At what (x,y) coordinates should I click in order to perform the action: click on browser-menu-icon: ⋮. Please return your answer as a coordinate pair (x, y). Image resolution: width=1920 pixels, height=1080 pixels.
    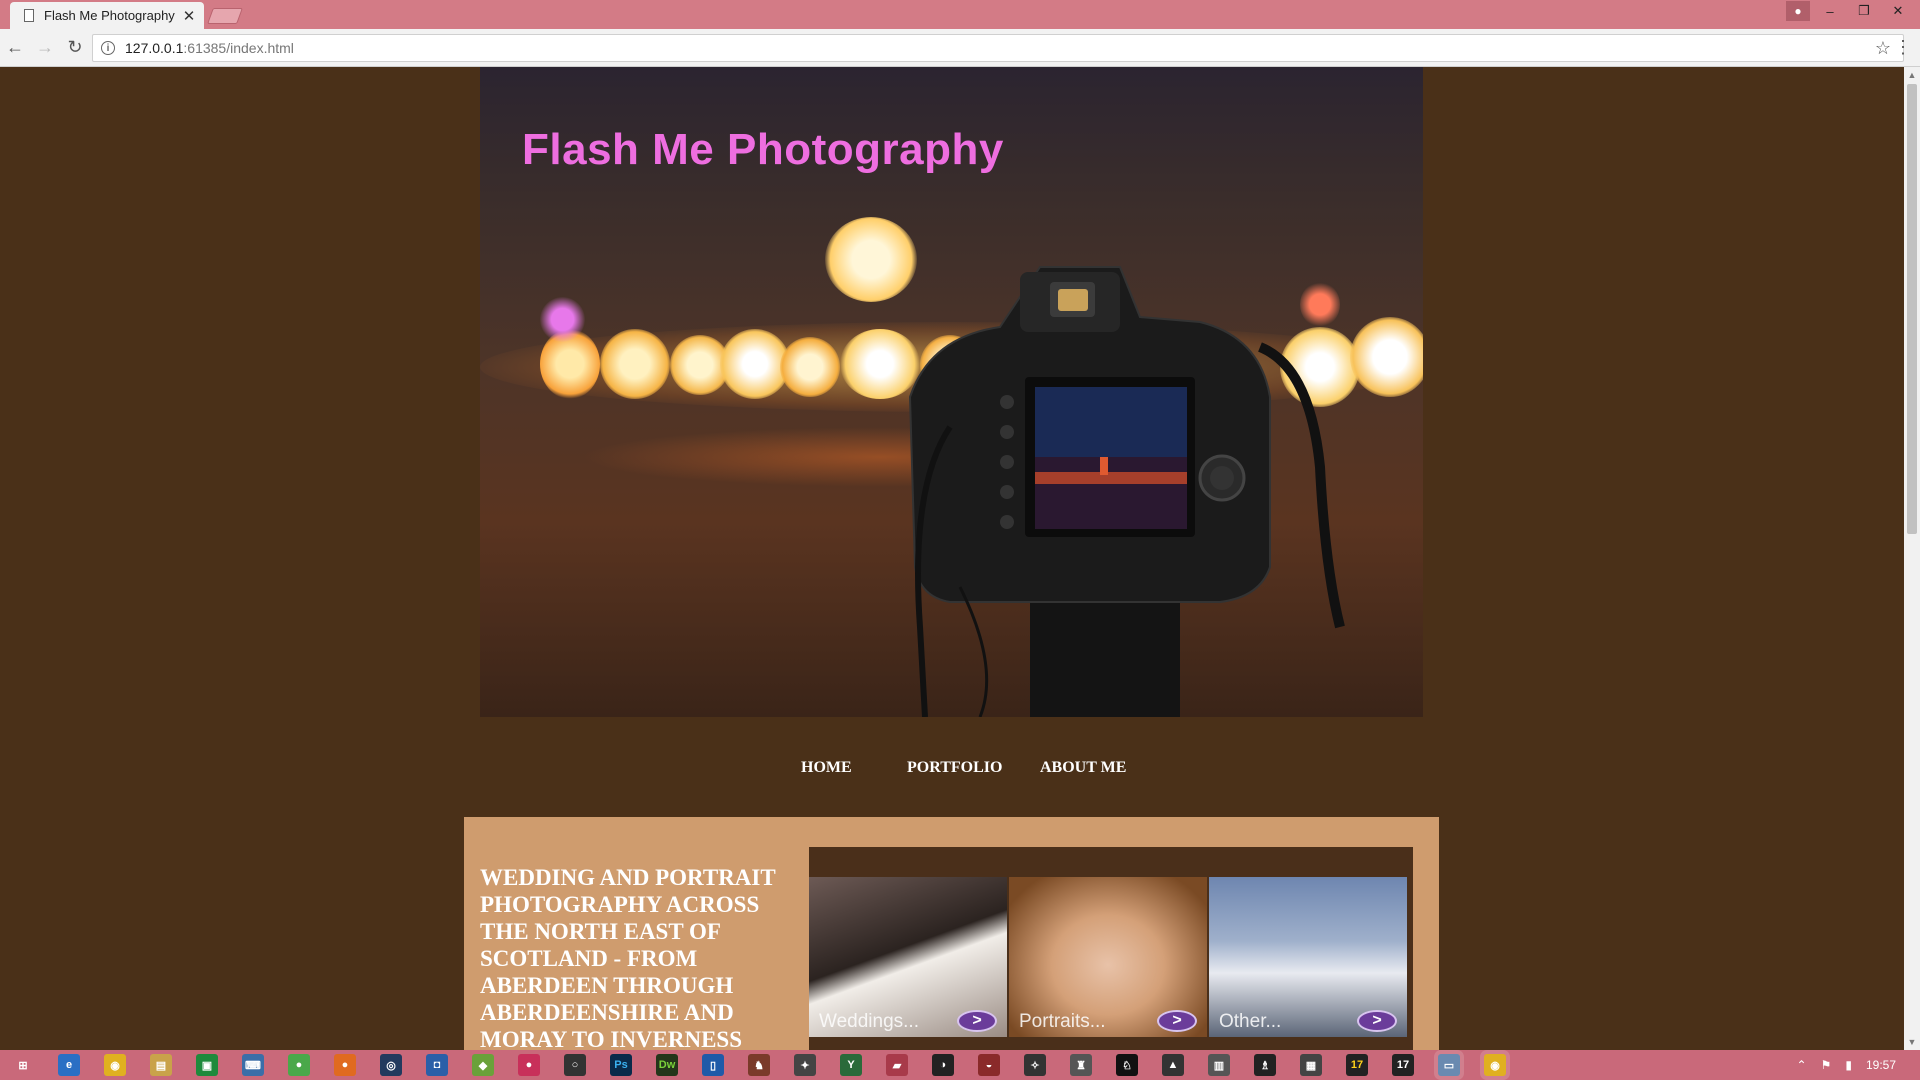
    Looking at the image, I should click on (1903, 47).